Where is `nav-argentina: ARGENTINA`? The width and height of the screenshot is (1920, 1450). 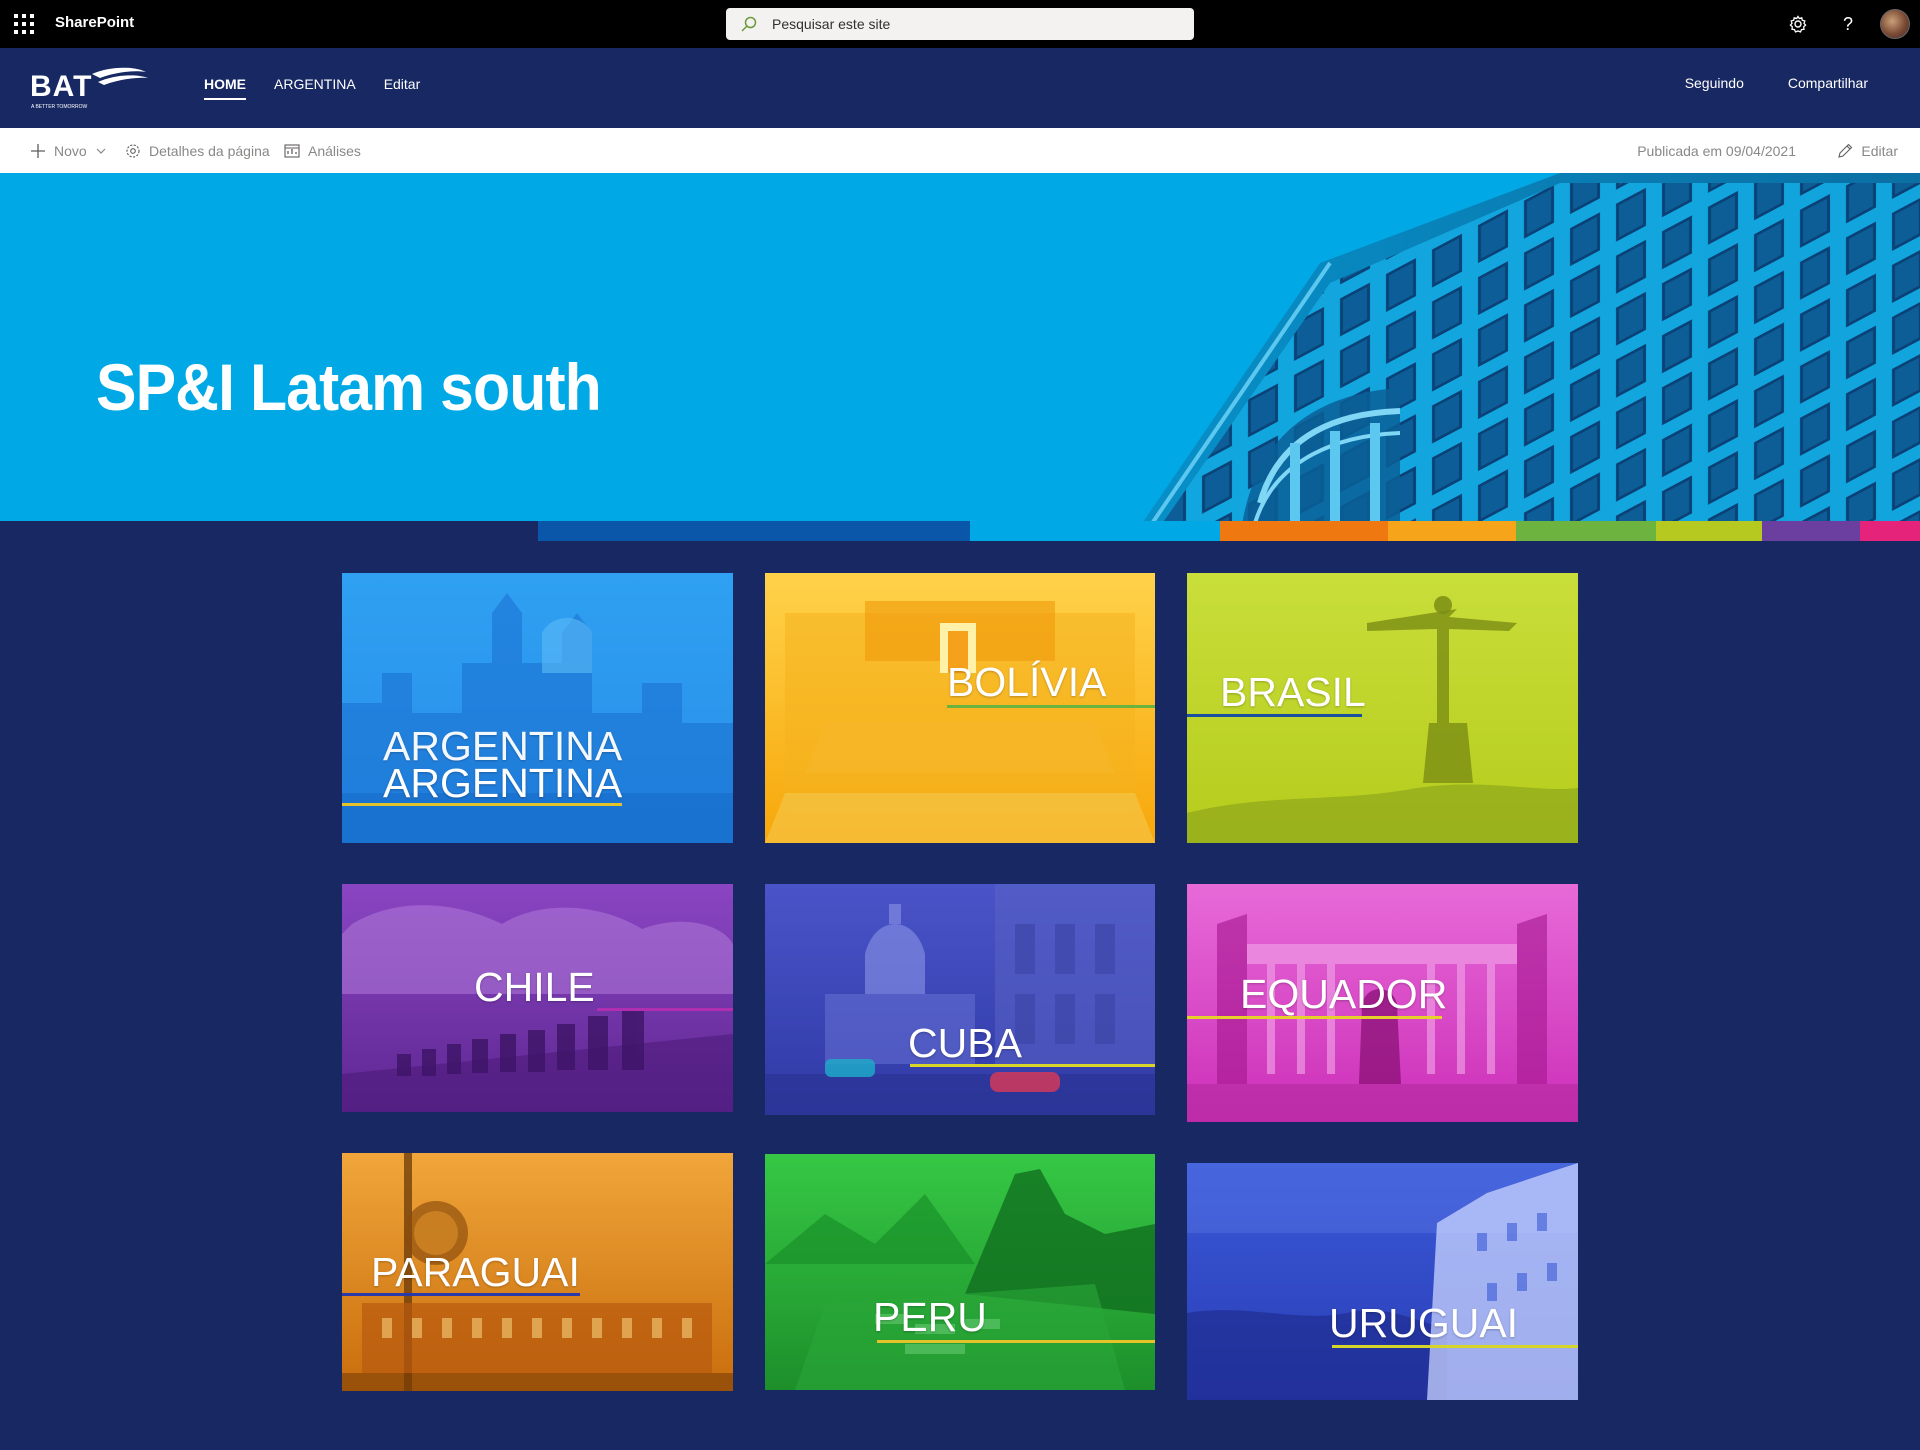 nav-argentina: ARGENTINA is located at coordinates (315, 88).